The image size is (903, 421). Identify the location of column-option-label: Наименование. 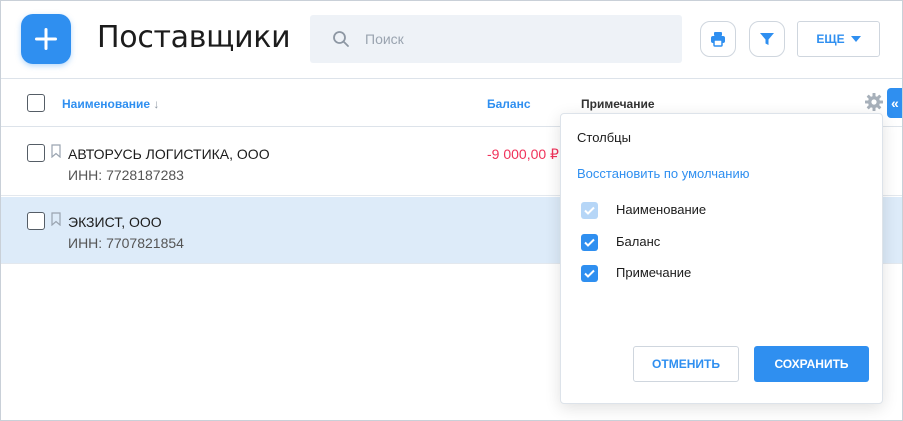
(661, 209).